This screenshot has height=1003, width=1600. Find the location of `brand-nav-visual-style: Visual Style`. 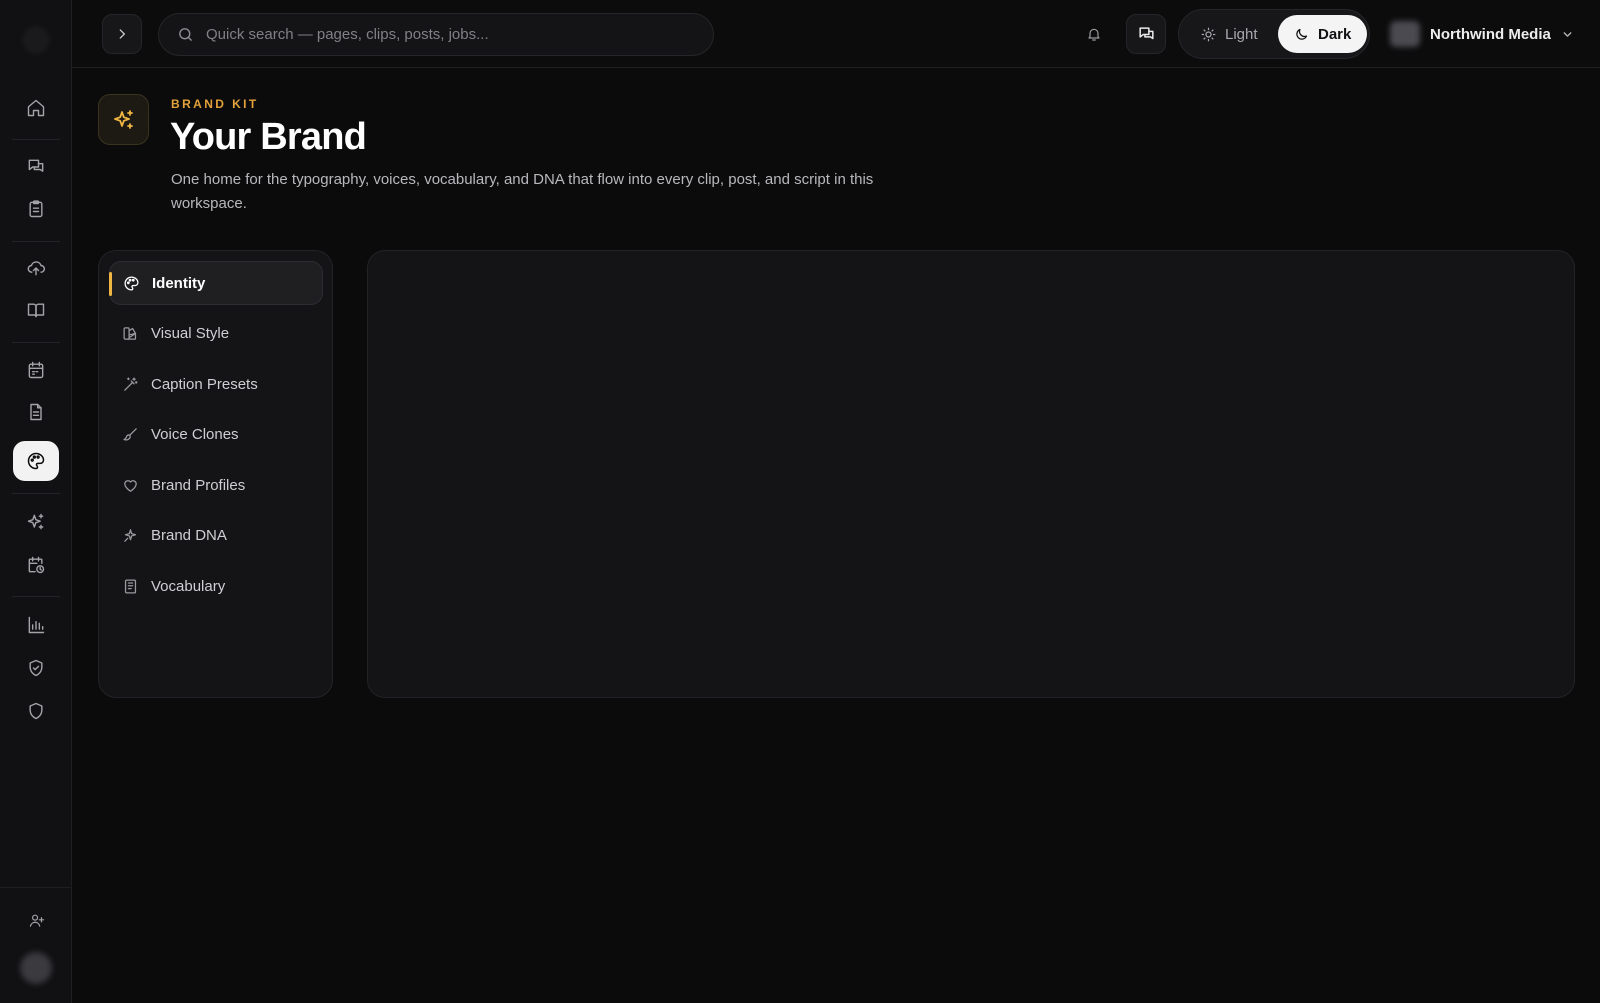

brand-nav-visual-style: Visual Style is located at coordinates (216, 333).